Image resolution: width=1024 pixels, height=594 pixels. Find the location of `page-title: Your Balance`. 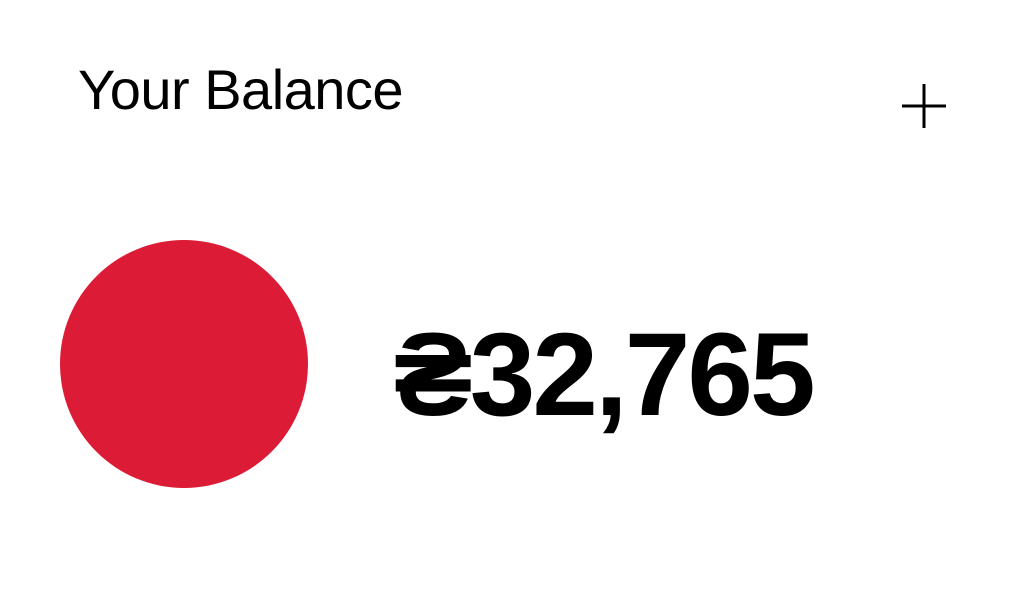

page-title: Your Balance is located at coordinates (241, 89).